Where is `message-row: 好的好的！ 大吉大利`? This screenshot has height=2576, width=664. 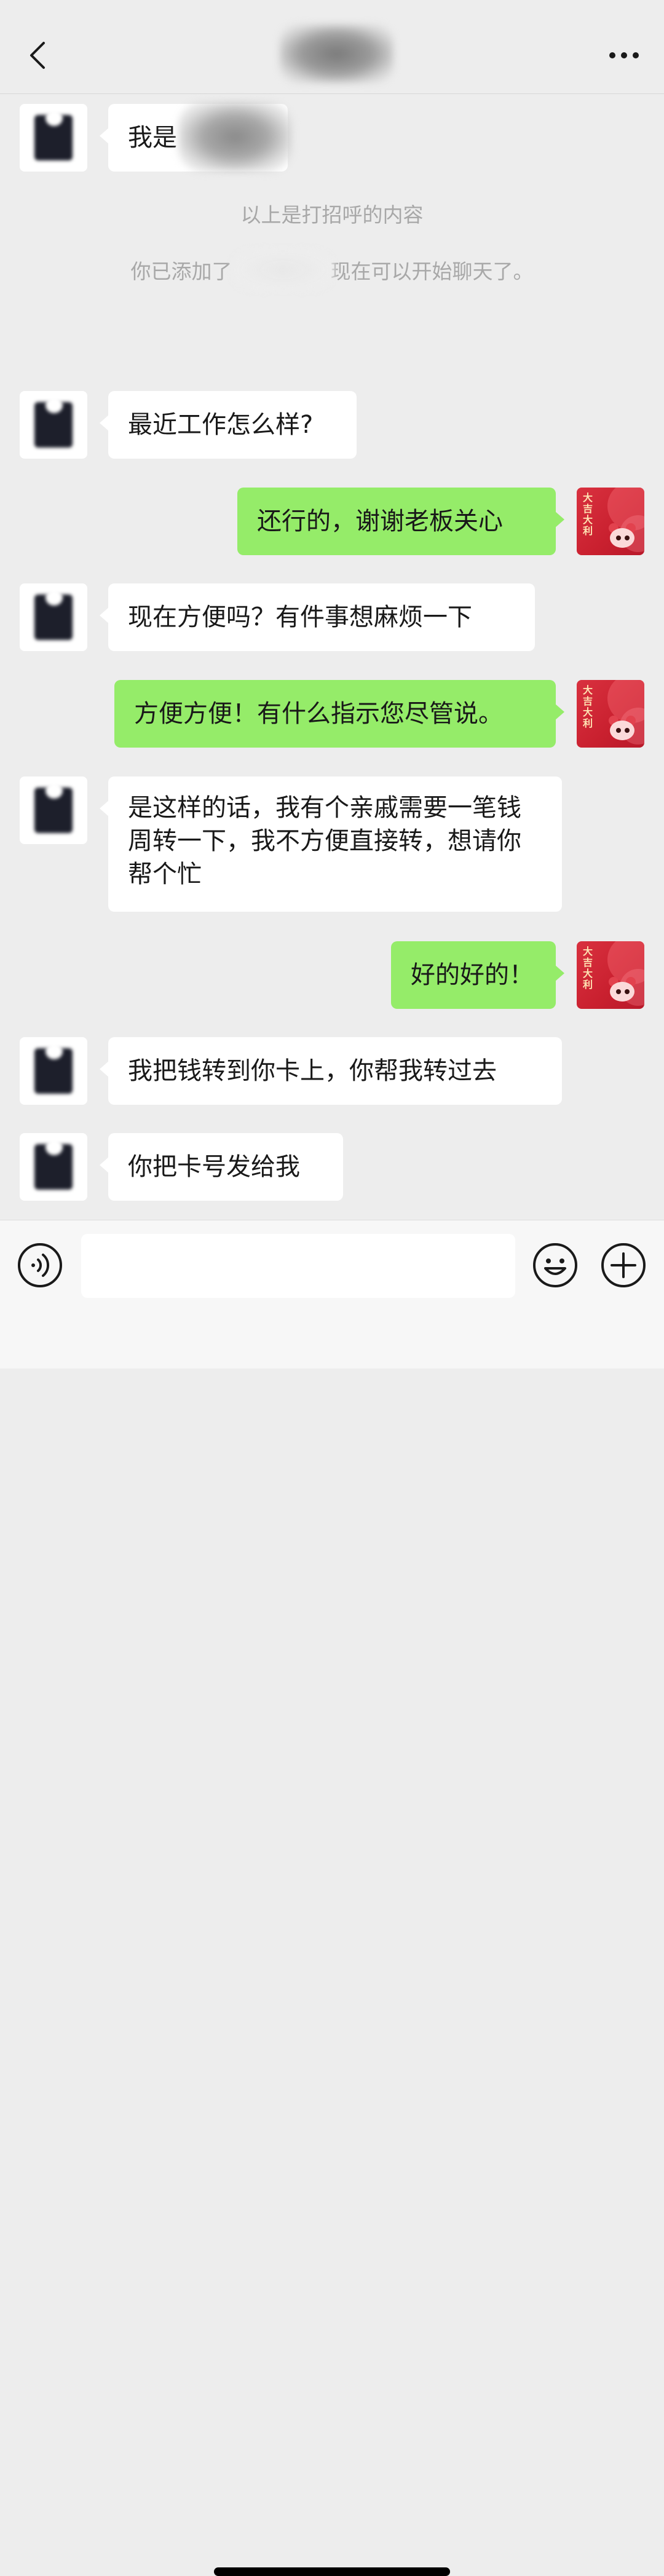
message-row: 好的好的！ 大吉大利 is located at coordinates (332, 978).